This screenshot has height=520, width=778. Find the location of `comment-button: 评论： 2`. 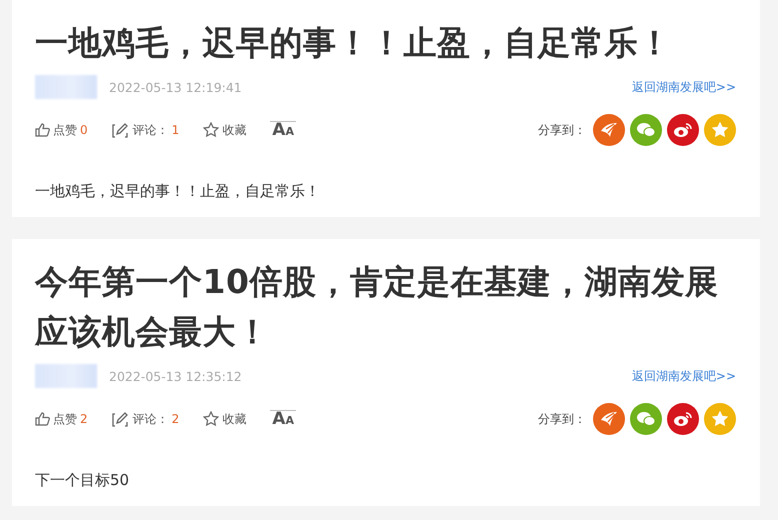

comment-button: 评论： 2 is located at coordinates (146, 419).